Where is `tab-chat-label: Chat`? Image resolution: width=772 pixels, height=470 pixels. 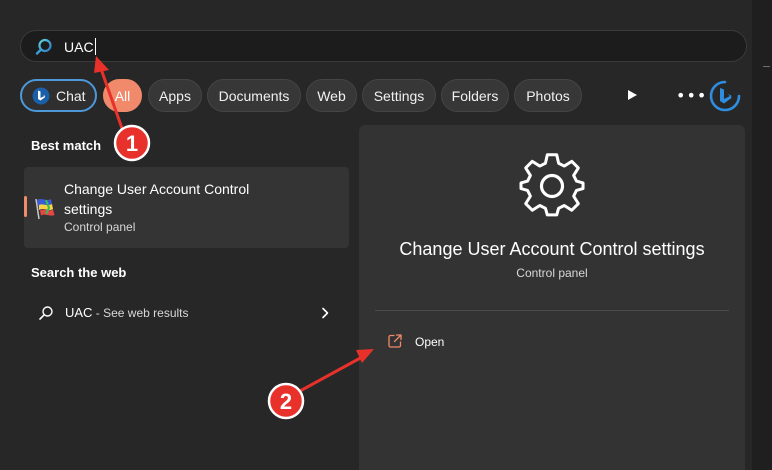
tab-chat-label: Chat is located at coordinates (71, 95).